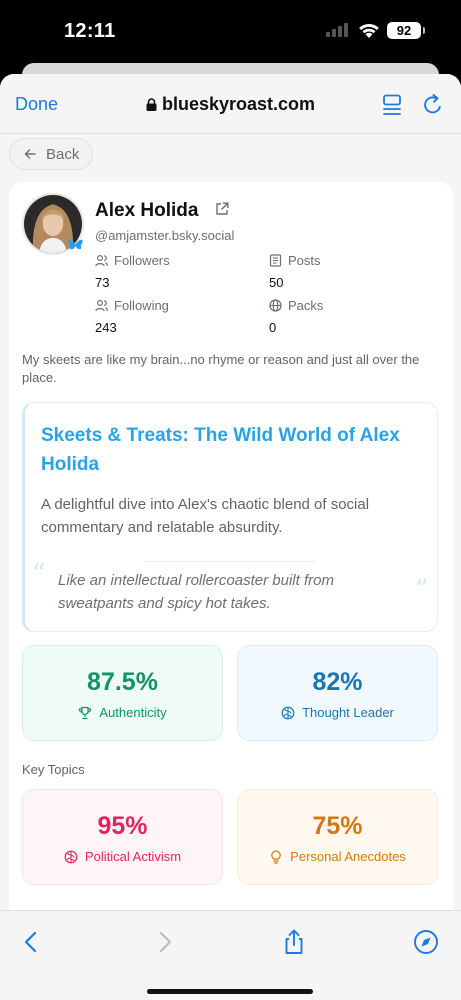 This screenshot has height=1000, width=461. I want to click on quote-divider, so click(230, 561).